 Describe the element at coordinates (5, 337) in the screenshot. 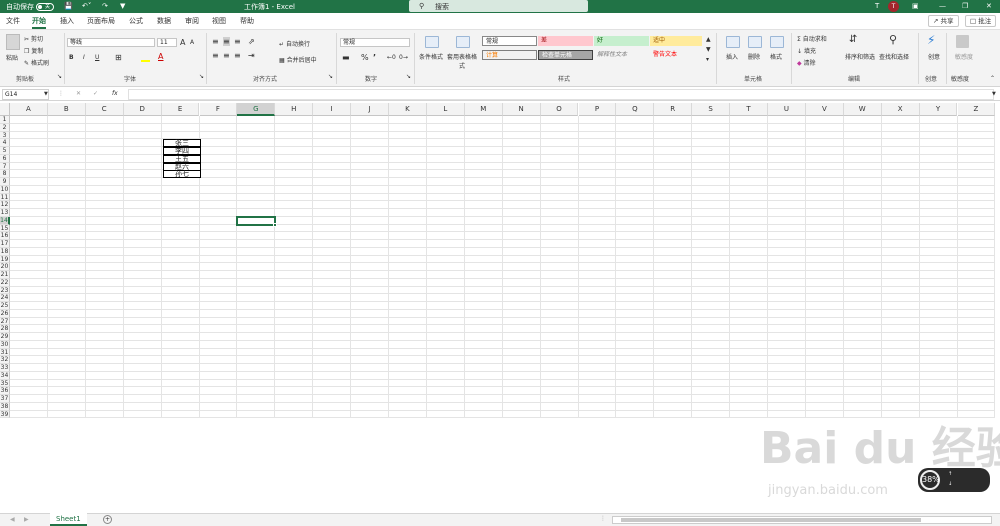

I see `row-header-29: 29` at that location.